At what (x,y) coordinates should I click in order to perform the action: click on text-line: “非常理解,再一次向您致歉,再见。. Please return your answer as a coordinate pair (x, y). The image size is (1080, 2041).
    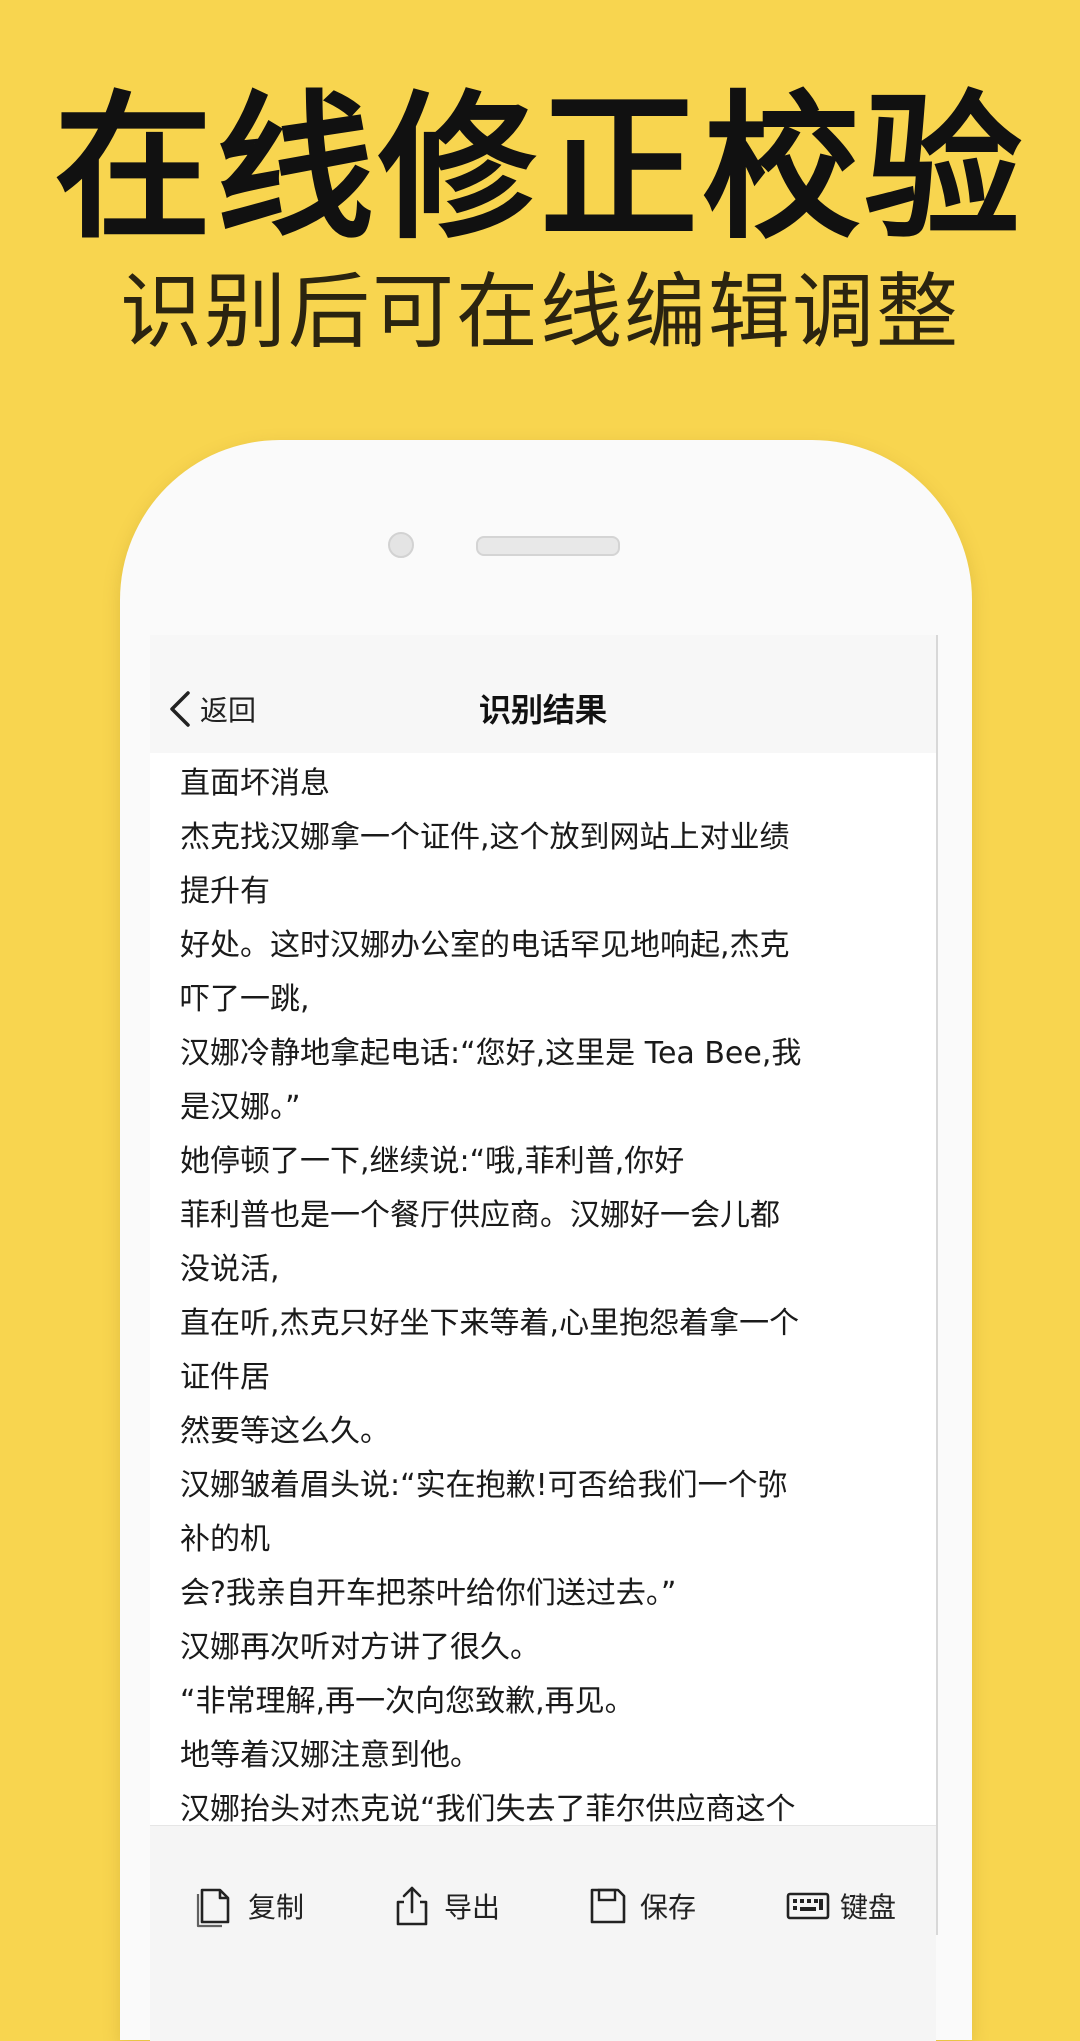
    Looking at the image, I should click on (407, 1701).